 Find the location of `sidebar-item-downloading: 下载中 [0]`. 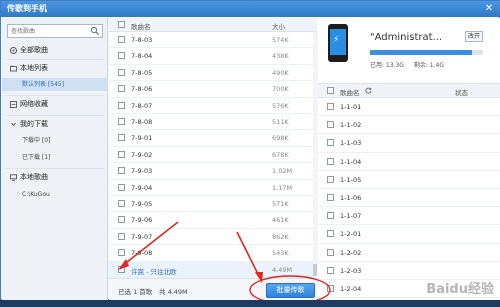

sidebar-item-downloading: 下载中 [0] is located at coordinates (55, 140).